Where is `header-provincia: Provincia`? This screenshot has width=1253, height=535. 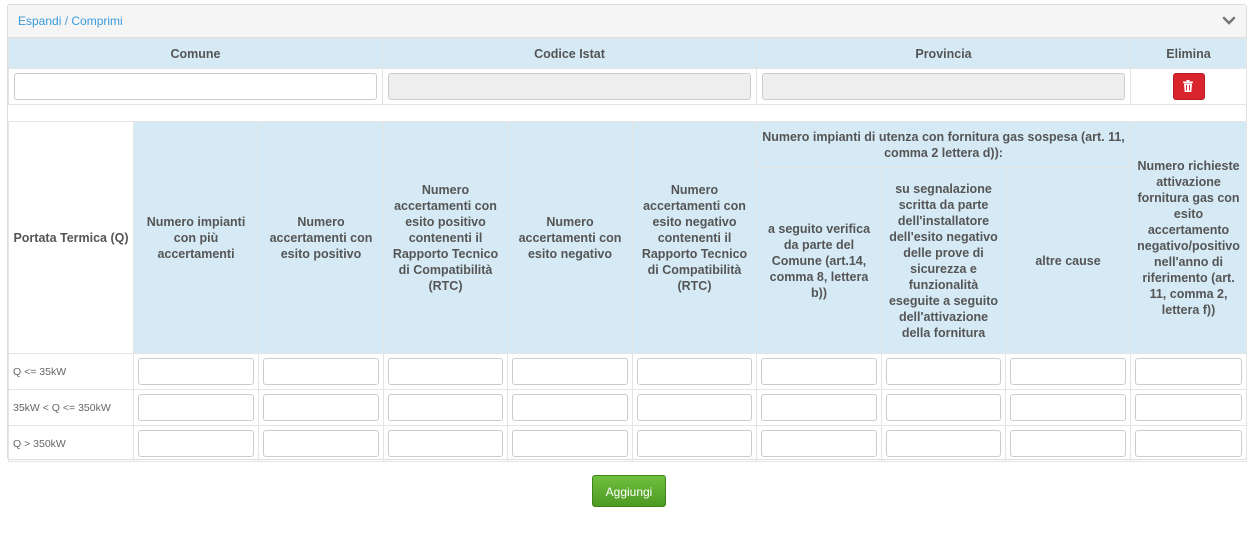
header-provincia: Provincia is located at coordinates (943, 53).